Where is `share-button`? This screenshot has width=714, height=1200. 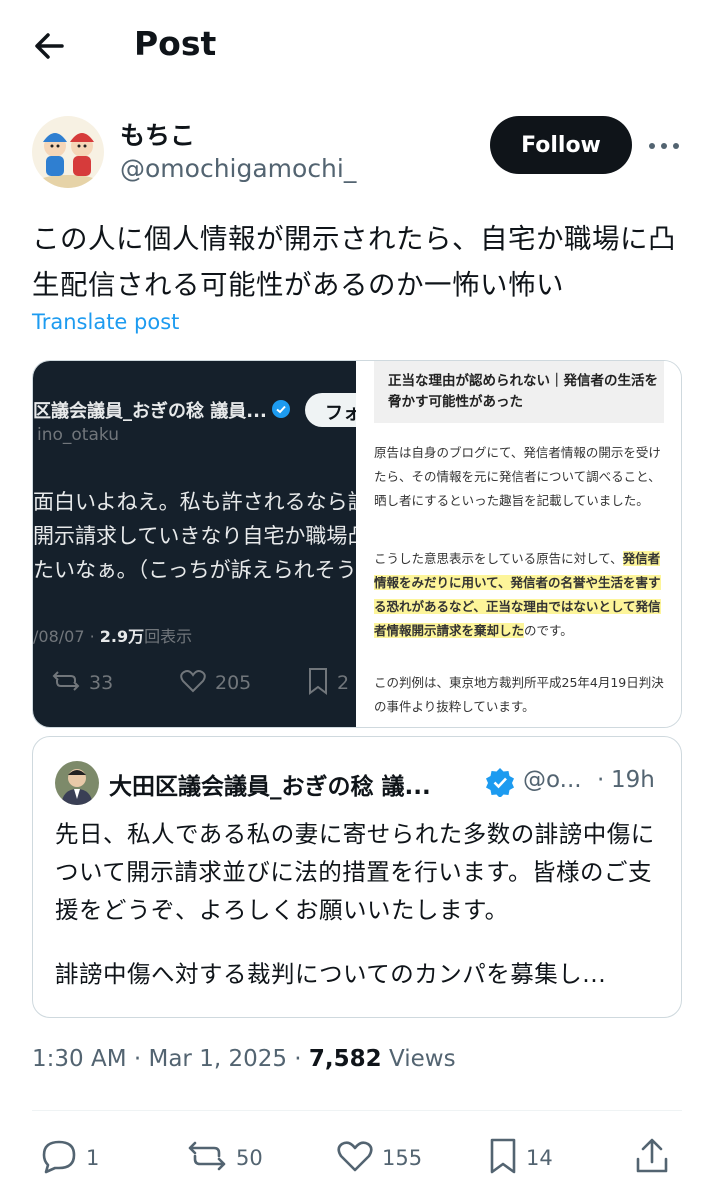 share-button is located at coordinates (652, 1158).